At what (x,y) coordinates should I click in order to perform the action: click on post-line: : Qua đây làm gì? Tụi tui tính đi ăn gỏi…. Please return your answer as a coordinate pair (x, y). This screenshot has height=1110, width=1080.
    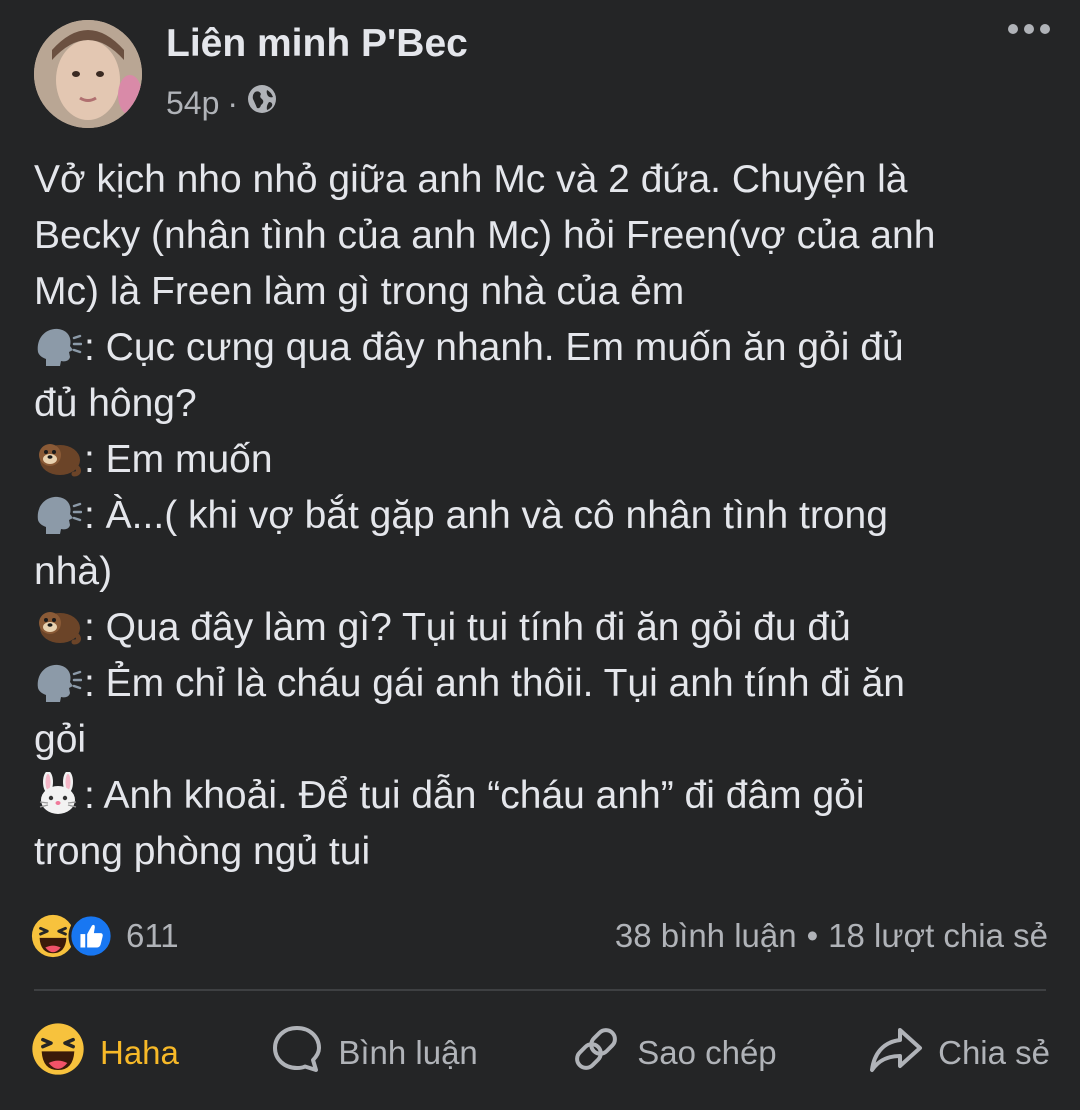
    Looking at the image, I should click on (539, 628).